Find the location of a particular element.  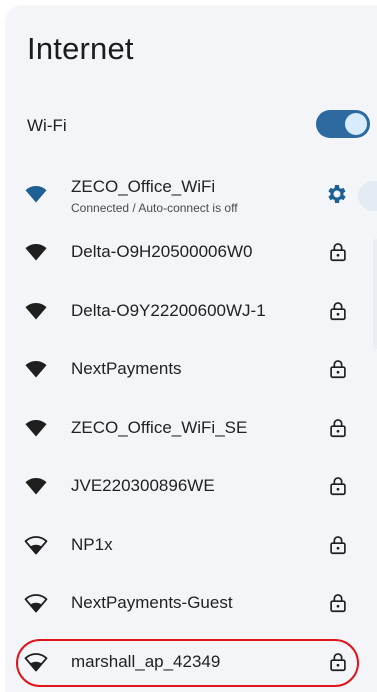

network-row: ZECO_Office_WiFi_SE is located at coordinates (185, 428).